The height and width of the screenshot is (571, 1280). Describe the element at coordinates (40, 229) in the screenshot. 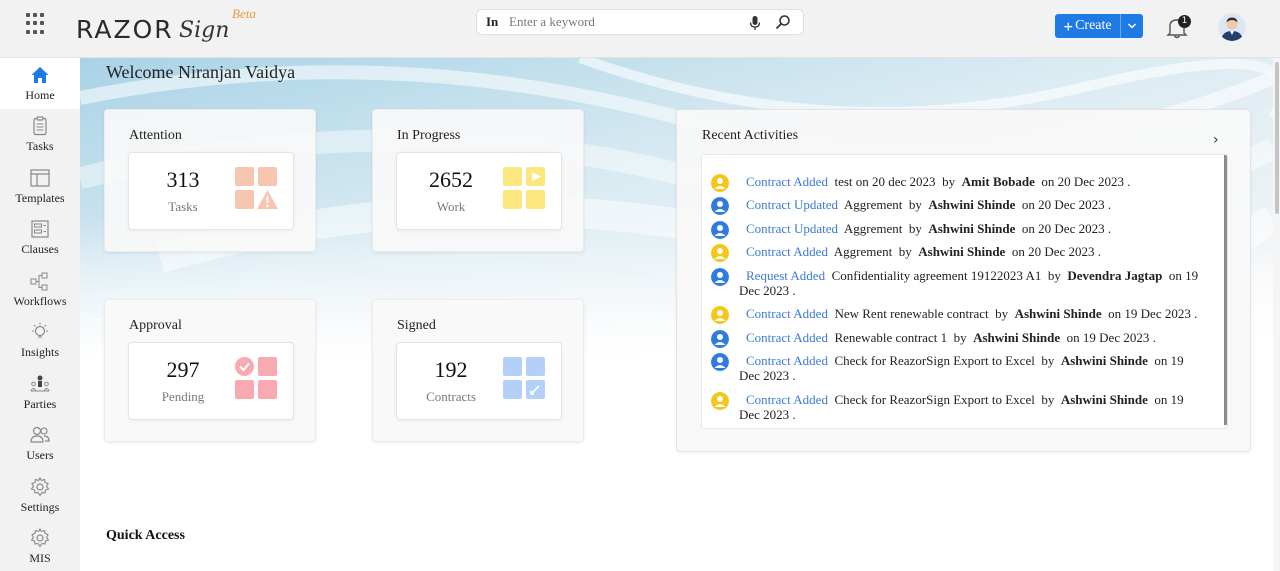

I see `clauses-icon` at that location.